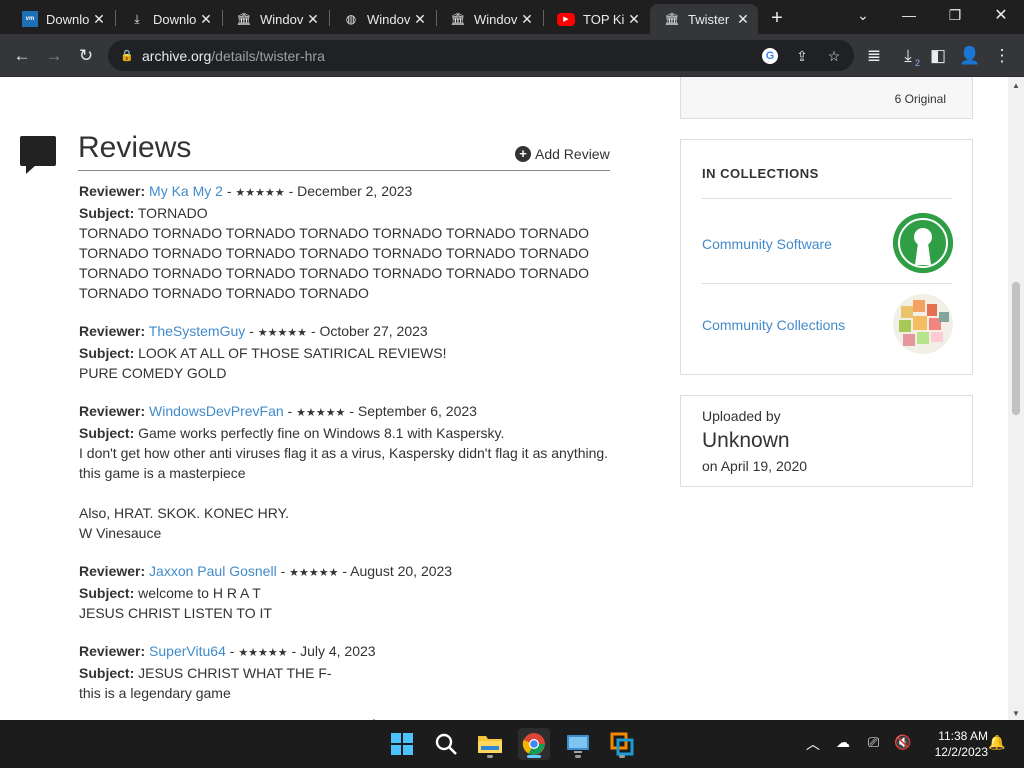 This screenshot has height=768, width=1024. Describe the element at coordinates (61, 19) in the screenshot. I see `browser-tab: vm Downlo ✕` at that location.